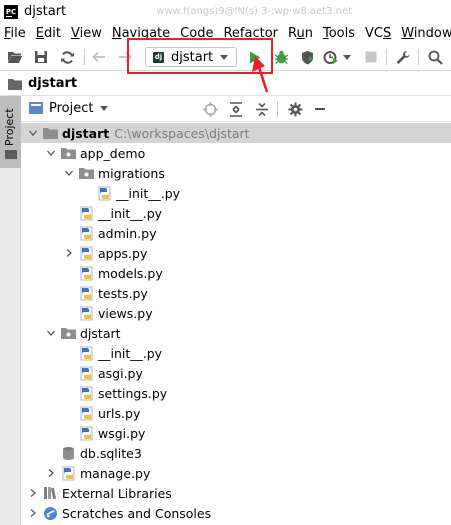 The width and height of the screenshot is (451, 525). I want to click on search-icon, so click(435, 57).